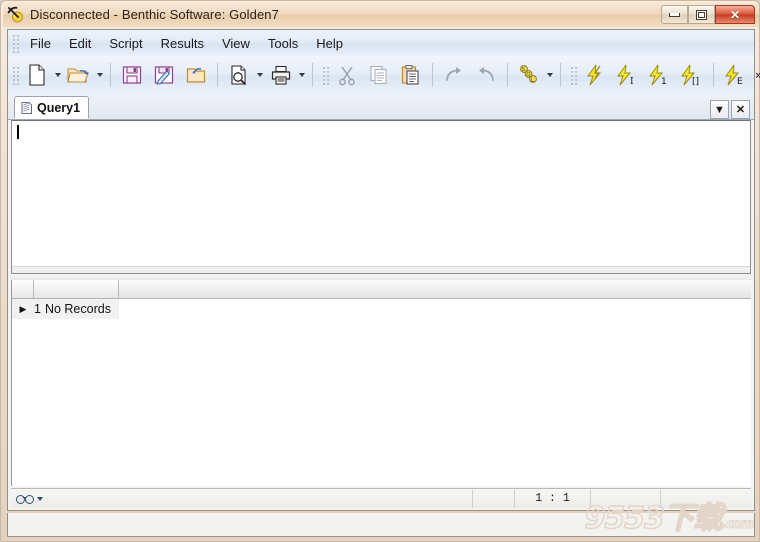 The height and width of the screenshot is (542, 760). What do you see at coordinates (40, 498) in the screenshot?
I see `status-view-dropdown-arrow` at bounding box center [40, 498].